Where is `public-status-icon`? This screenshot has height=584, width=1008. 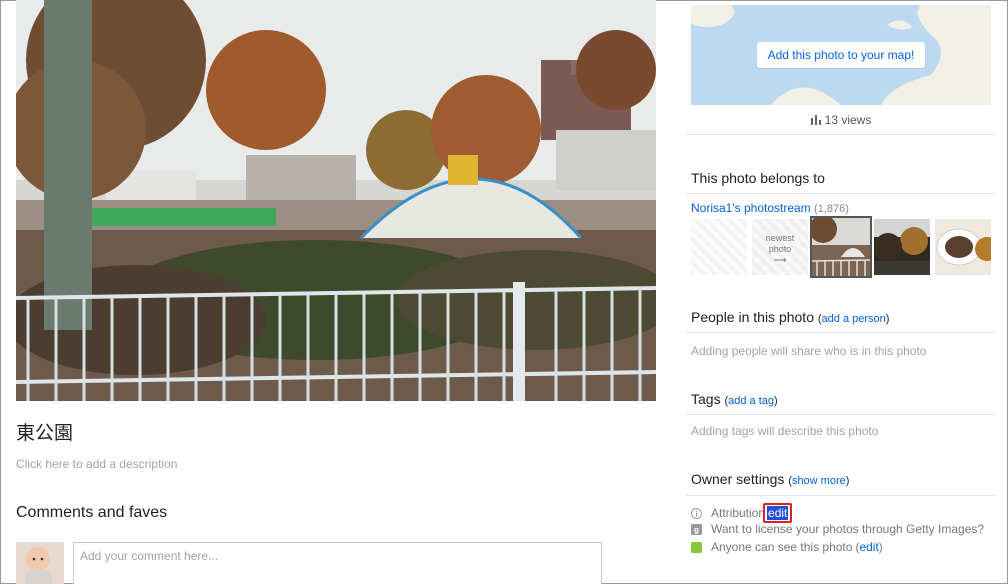
public-status-icon is located at coordinates (696, 547).